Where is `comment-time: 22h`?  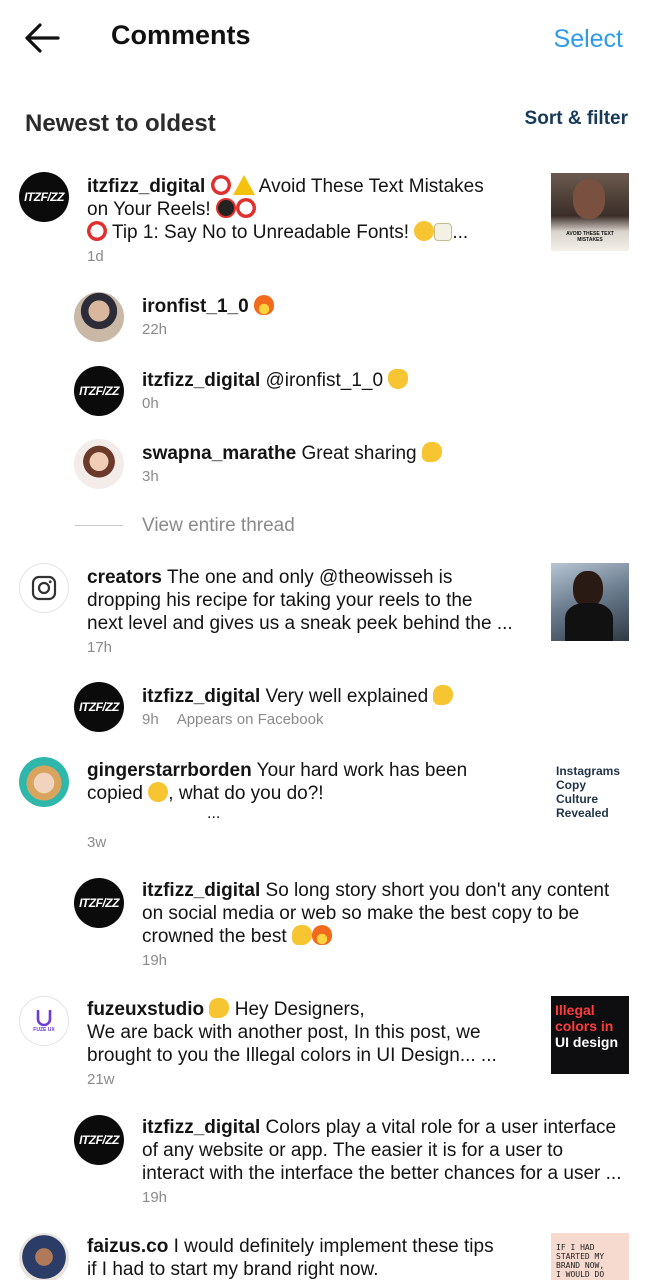
comment-time: 22h is located at coordinates (155, 329).